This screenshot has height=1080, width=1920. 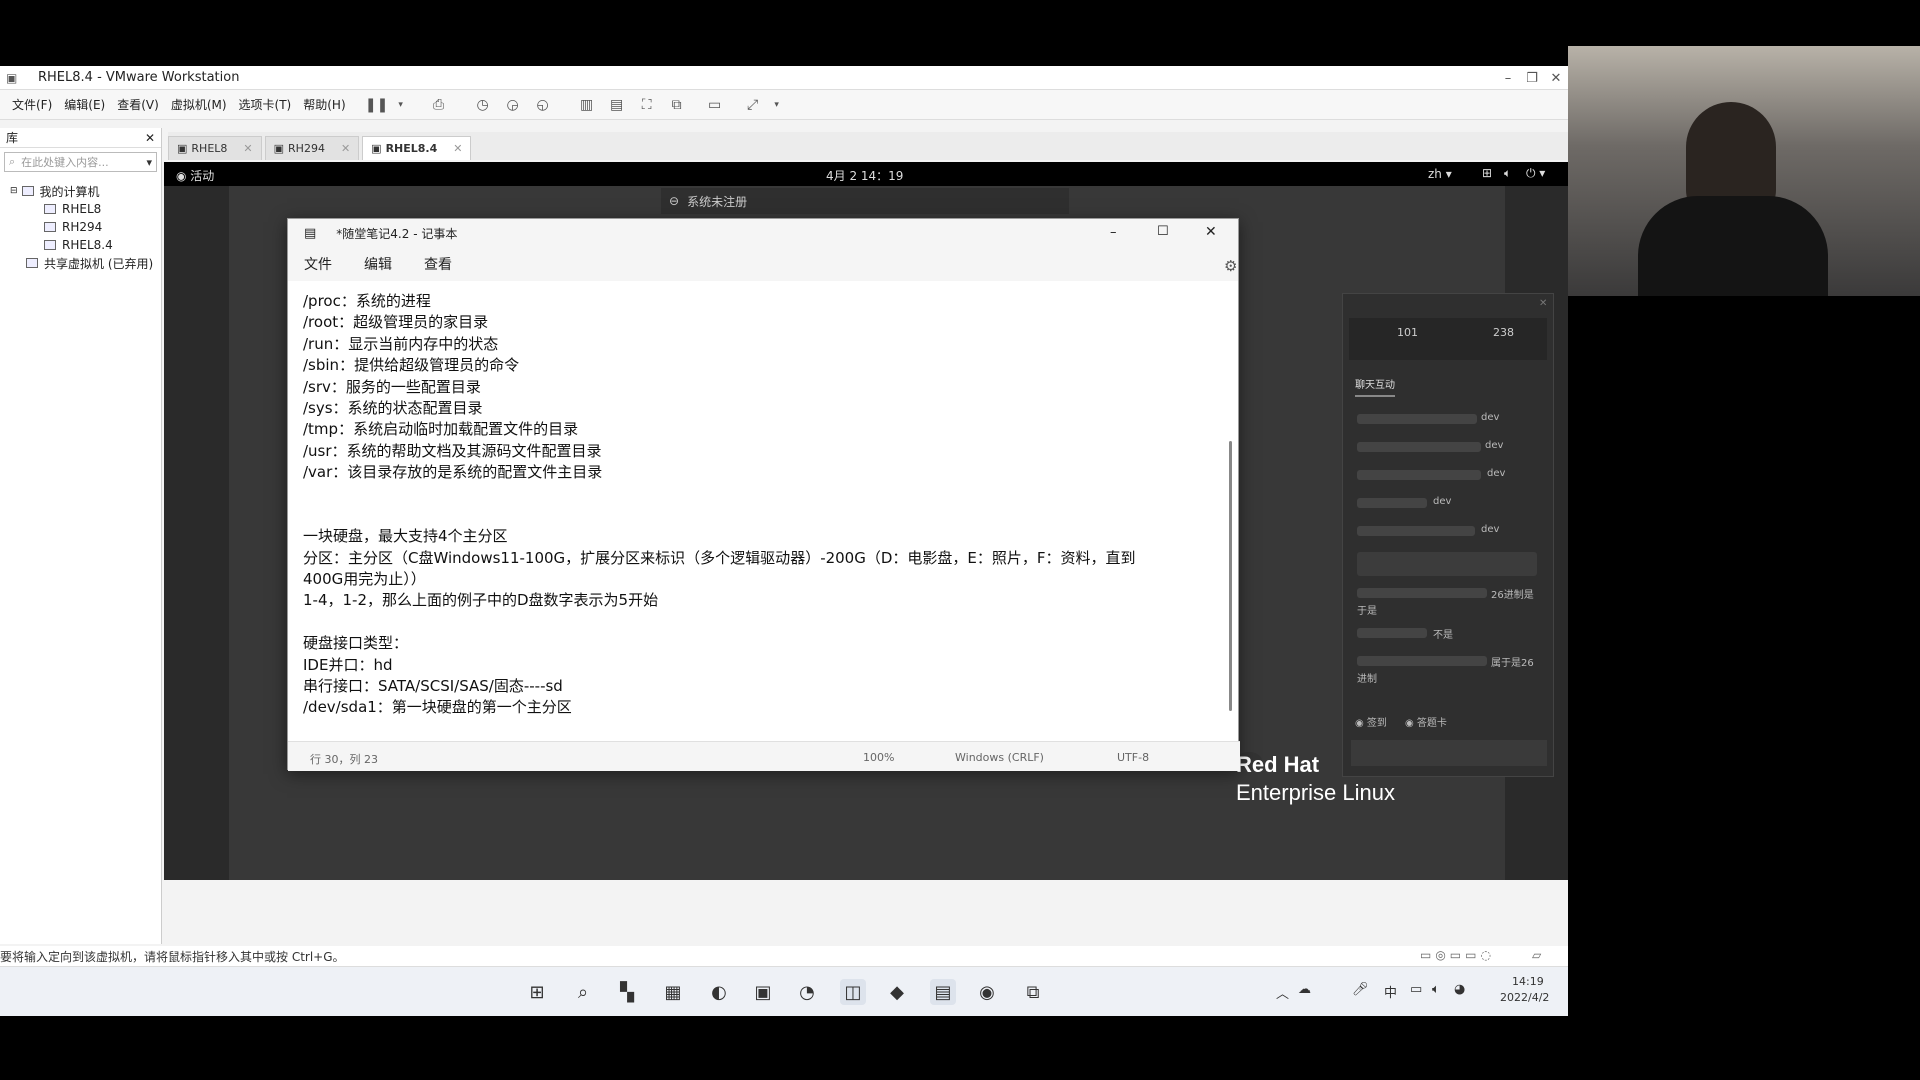 I want to click on editor-line: /srv：服务的一些配置目录, so click(x=392, y=386).